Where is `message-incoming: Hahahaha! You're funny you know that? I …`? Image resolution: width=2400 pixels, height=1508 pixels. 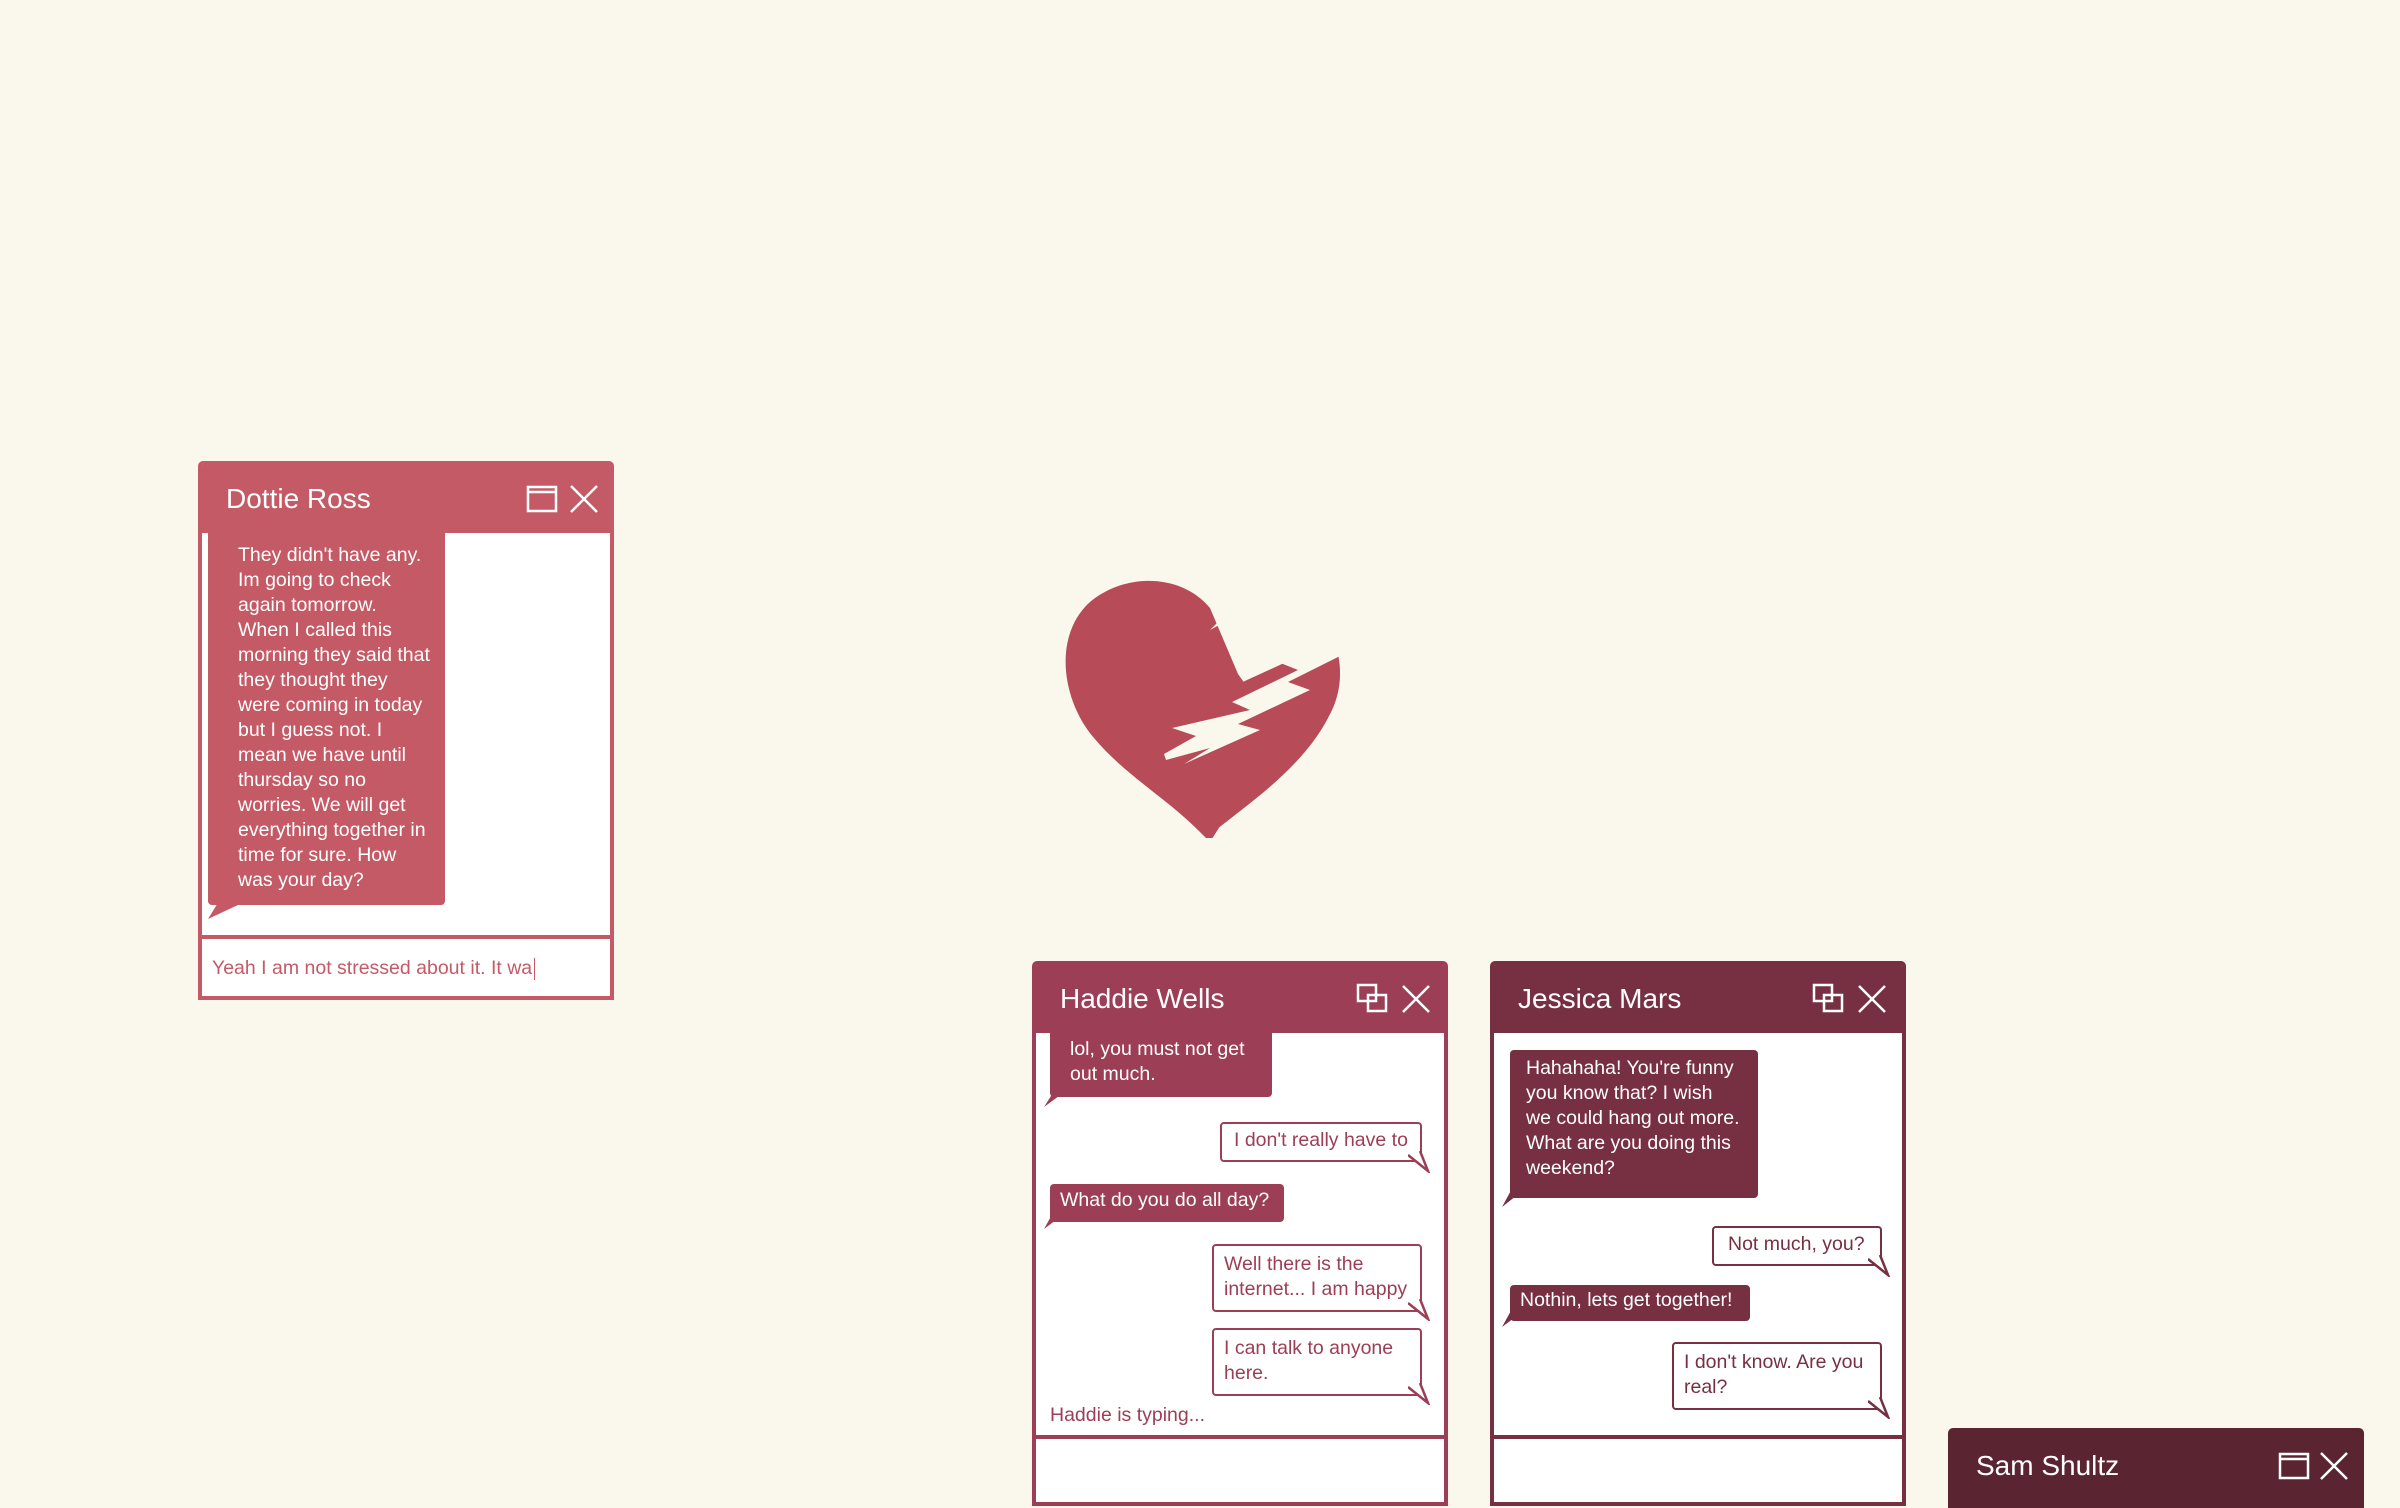 message-incoming: Hahahaha! You're funny you know that? I … is located at coordinates (1634, 1124).